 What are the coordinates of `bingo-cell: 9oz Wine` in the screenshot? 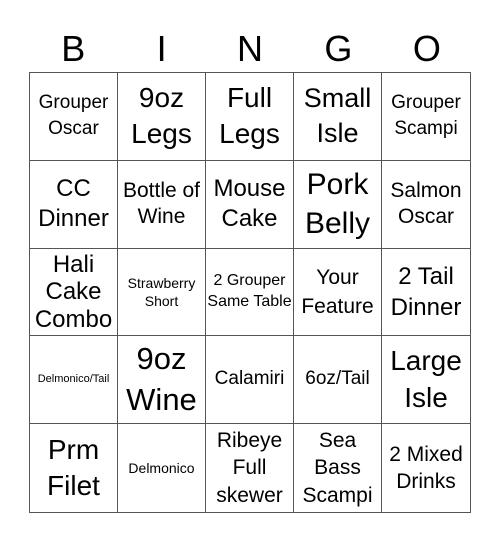 It's located at (162, 380).